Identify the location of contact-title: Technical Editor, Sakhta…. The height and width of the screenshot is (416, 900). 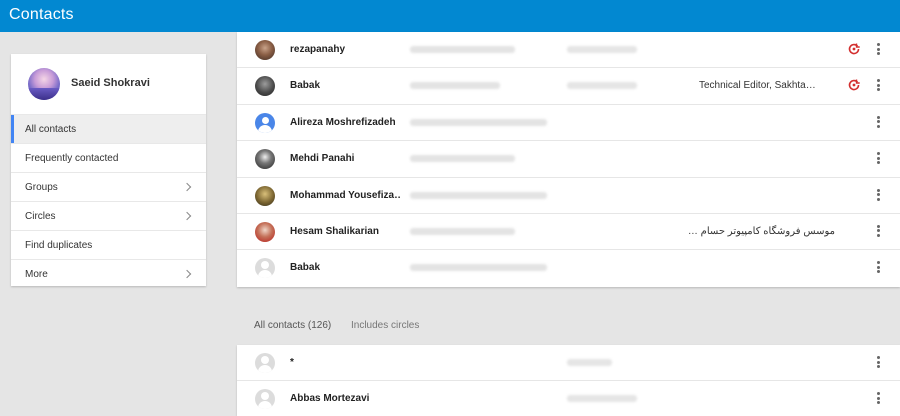
(757, 86).